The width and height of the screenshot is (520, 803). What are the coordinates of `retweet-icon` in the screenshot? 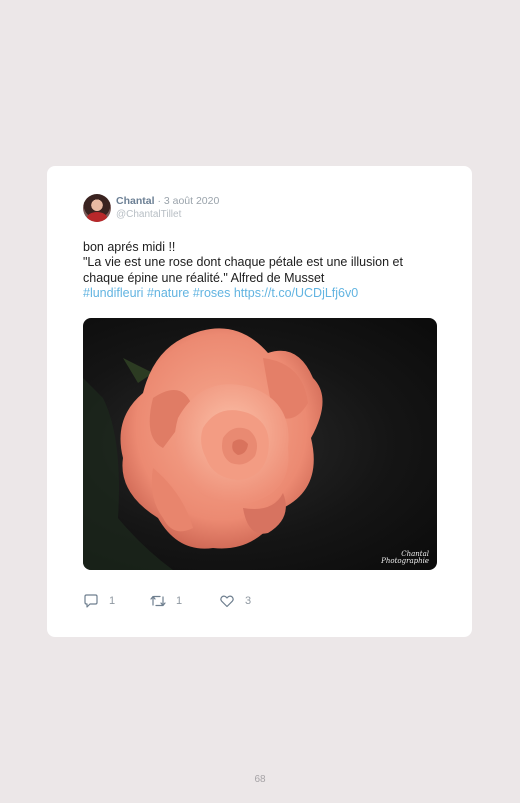 It's located at (158, 601).